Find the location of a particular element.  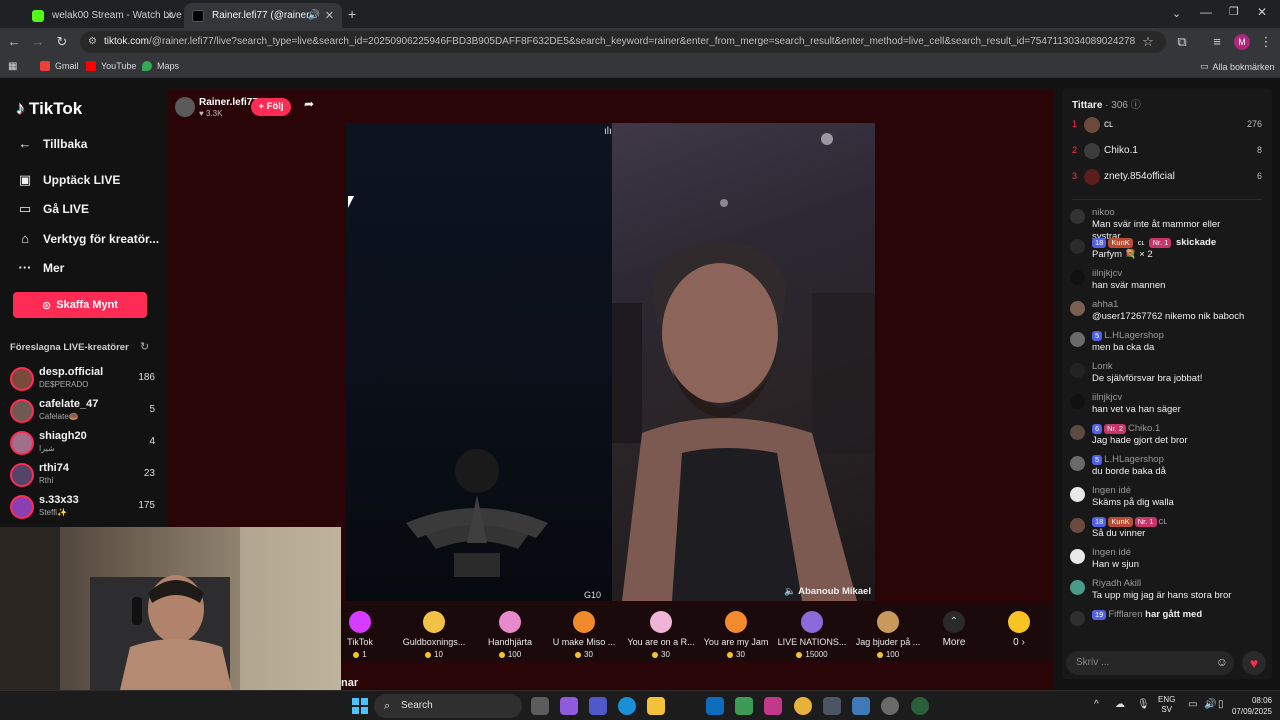

gift-item: TikTok 1 is located at coordinates (360, 635).